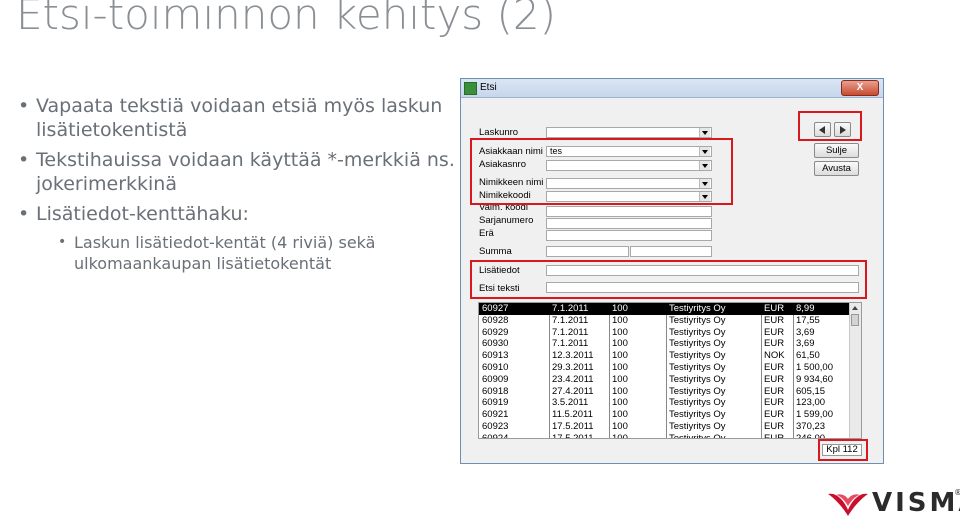 The width and height of the screenshot is (960, 518). What do you see at coordinates (286, 19) in the screenshot?
I see `slide-title: Etsi-toiminnon kehitys (2)` at bounding box center [286, 19].